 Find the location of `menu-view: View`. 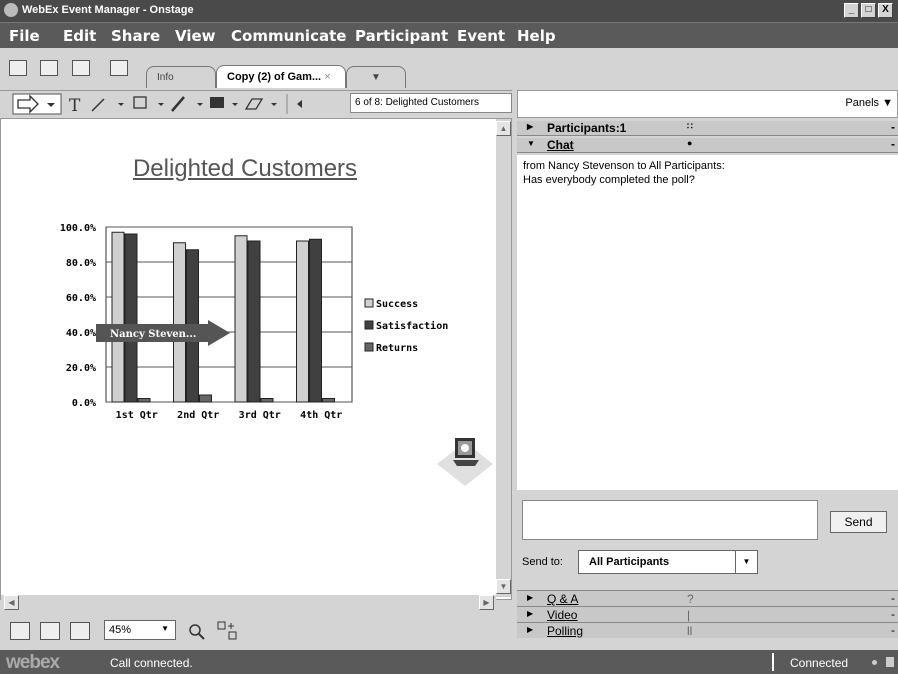

menu-view: View is located at coordinates (195, 36).